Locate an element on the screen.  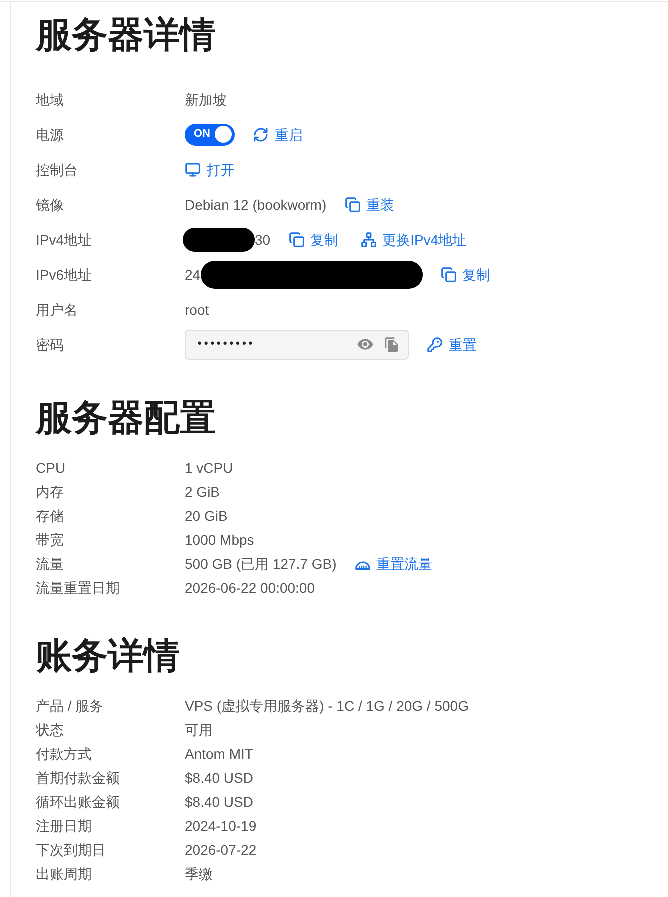
field-label: 下次到期日 is located at coordinates (71, 850).